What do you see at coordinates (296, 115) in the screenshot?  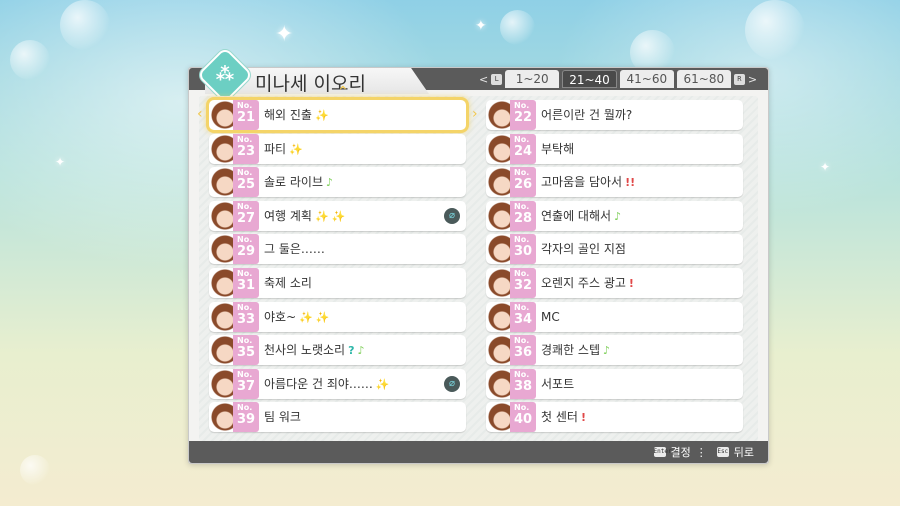 I see `episode-title: 해외 진출 ✨` at bounding box center [296, 115].